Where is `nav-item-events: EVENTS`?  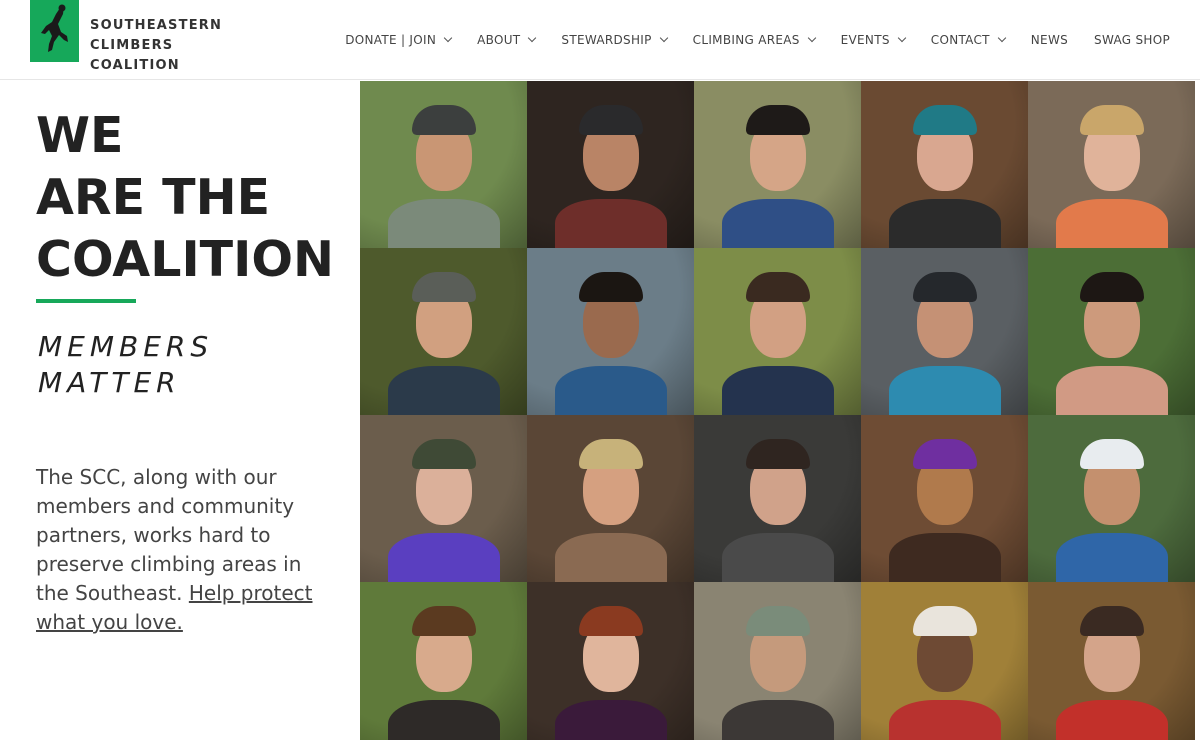 nav-item-events: EVENTS is located at coordinates (873, 40).